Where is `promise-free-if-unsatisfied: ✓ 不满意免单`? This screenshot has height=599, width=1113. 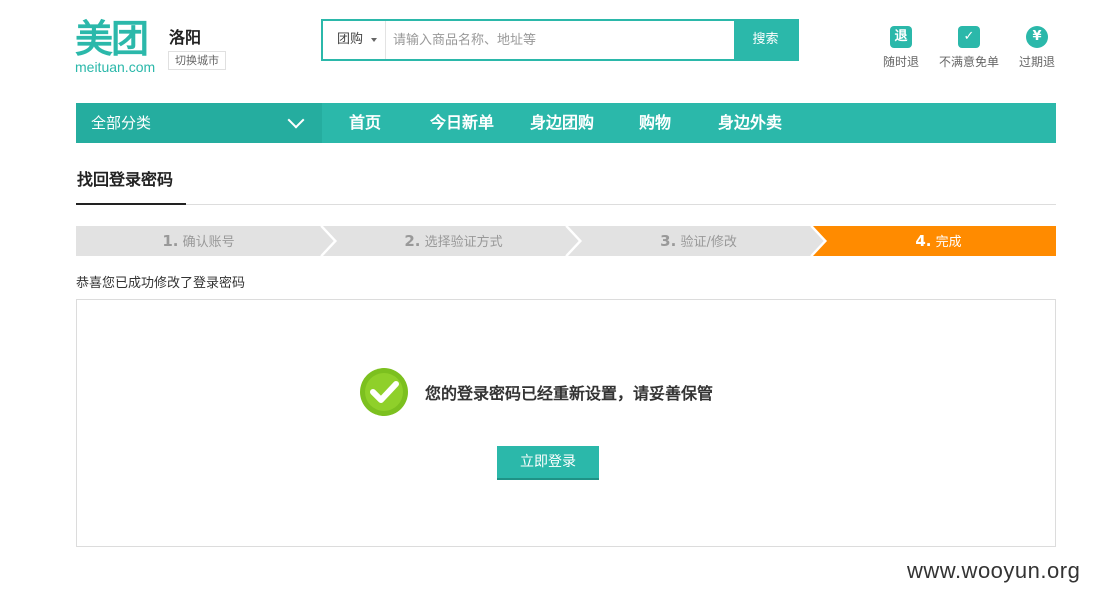 promise-free-if-unsatisfied: ✓ 不满意免单 is located at coordinates (969, 48).